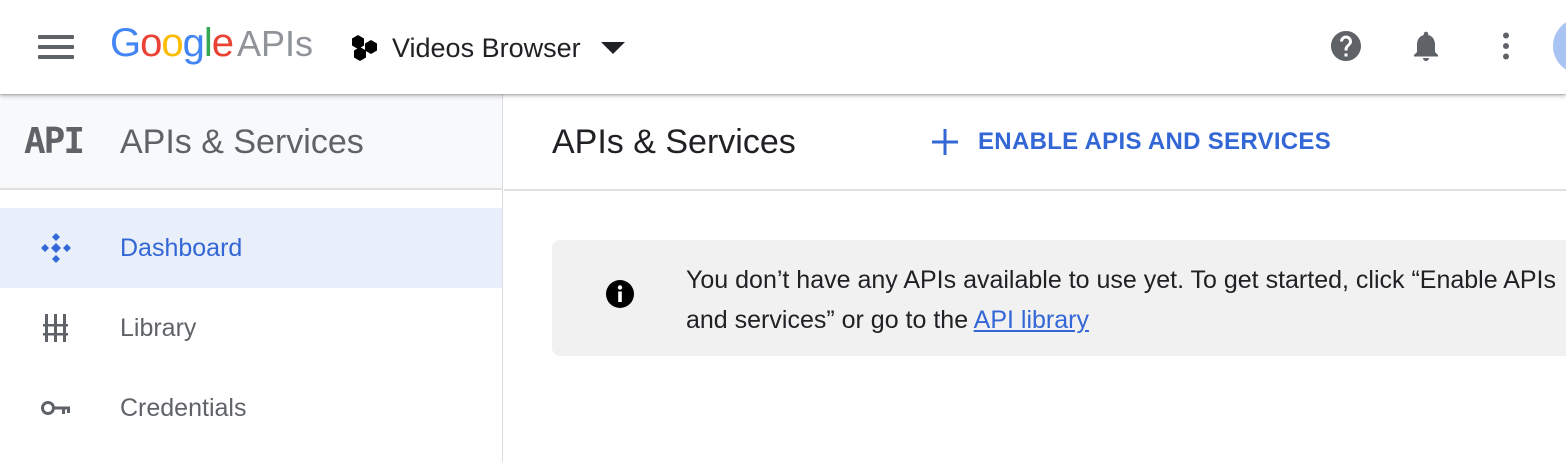  I want to click on sidebar-item-label: Dashboard, so click(181, 248).